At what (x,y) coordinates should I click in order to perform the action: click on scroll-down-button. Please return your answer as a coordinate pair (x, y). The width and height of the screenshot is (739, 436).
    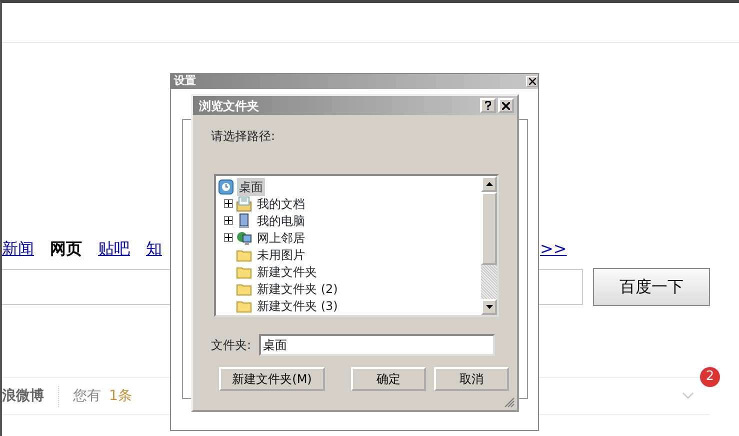
    Looking at the image, I should click on (489, 307).